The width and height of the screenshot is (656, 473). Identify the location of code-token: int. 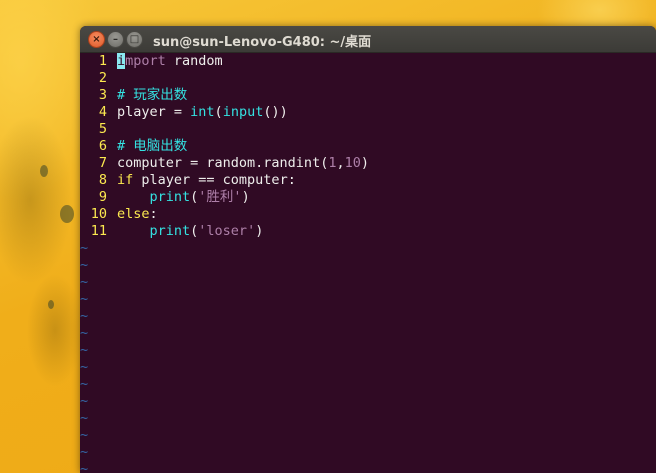
(202, 112).